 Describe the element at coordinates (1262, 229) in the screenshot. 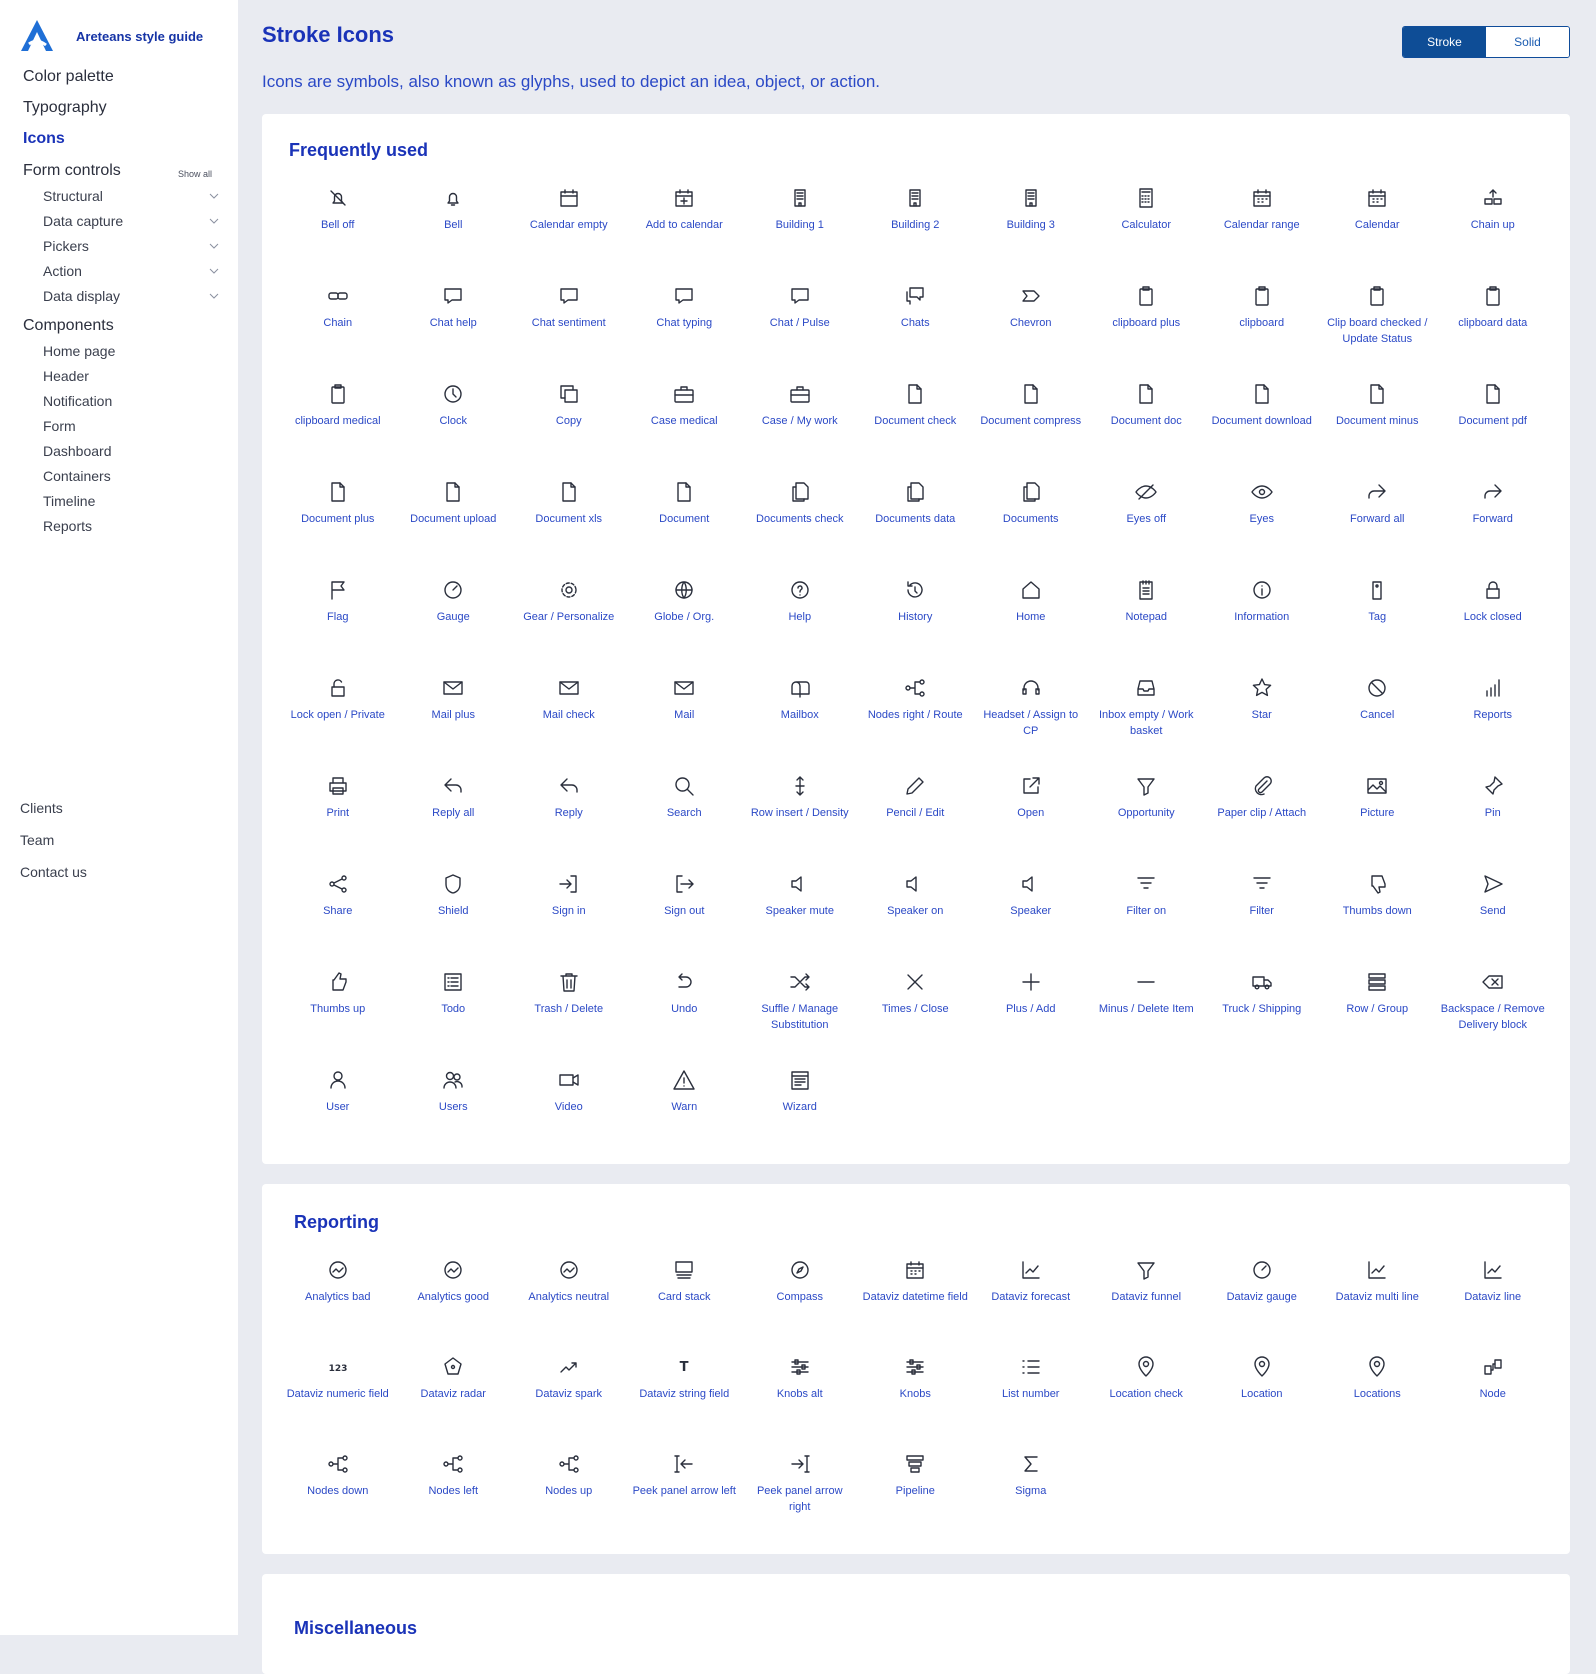

I see `icon-tile: Calendar range` at that location.